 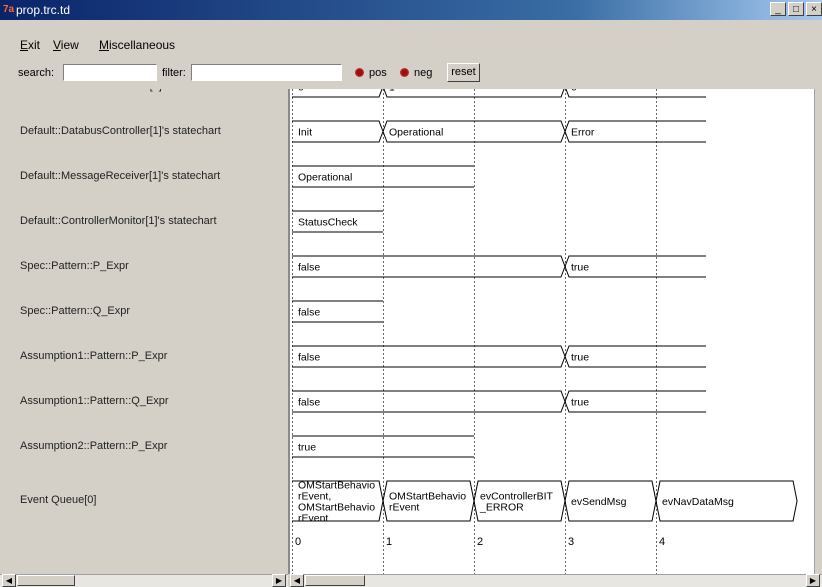 What do you see at coordinates (599, 502) in the screenshot?
I see `signal-value-label: evSendMsg` at bounding box center [599, 502].